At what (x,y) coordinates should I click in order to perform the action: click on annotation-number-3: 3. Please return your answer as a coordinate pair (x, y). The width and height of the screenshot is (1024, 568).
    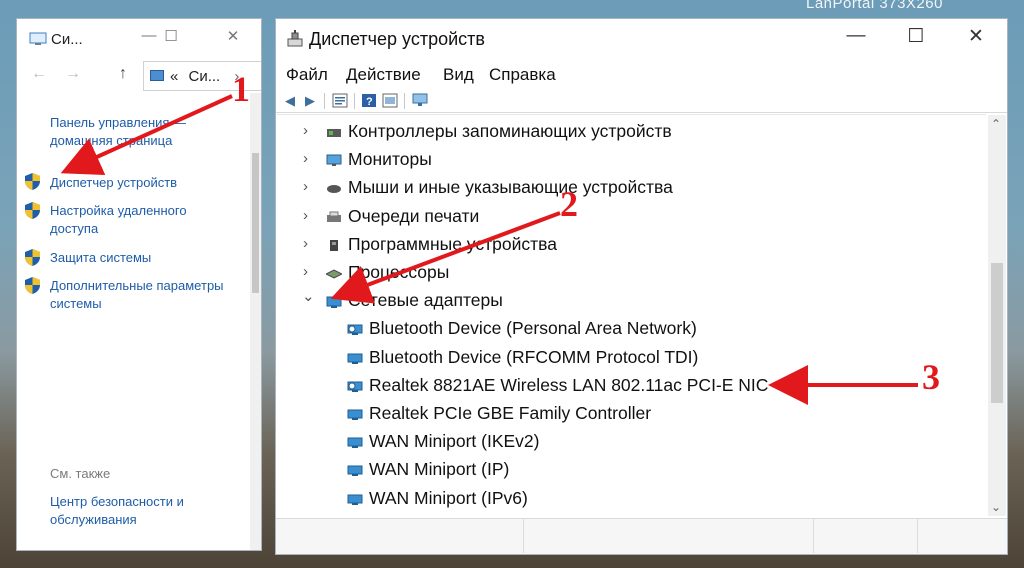
    Looking at the image, I should click on (931, 377).